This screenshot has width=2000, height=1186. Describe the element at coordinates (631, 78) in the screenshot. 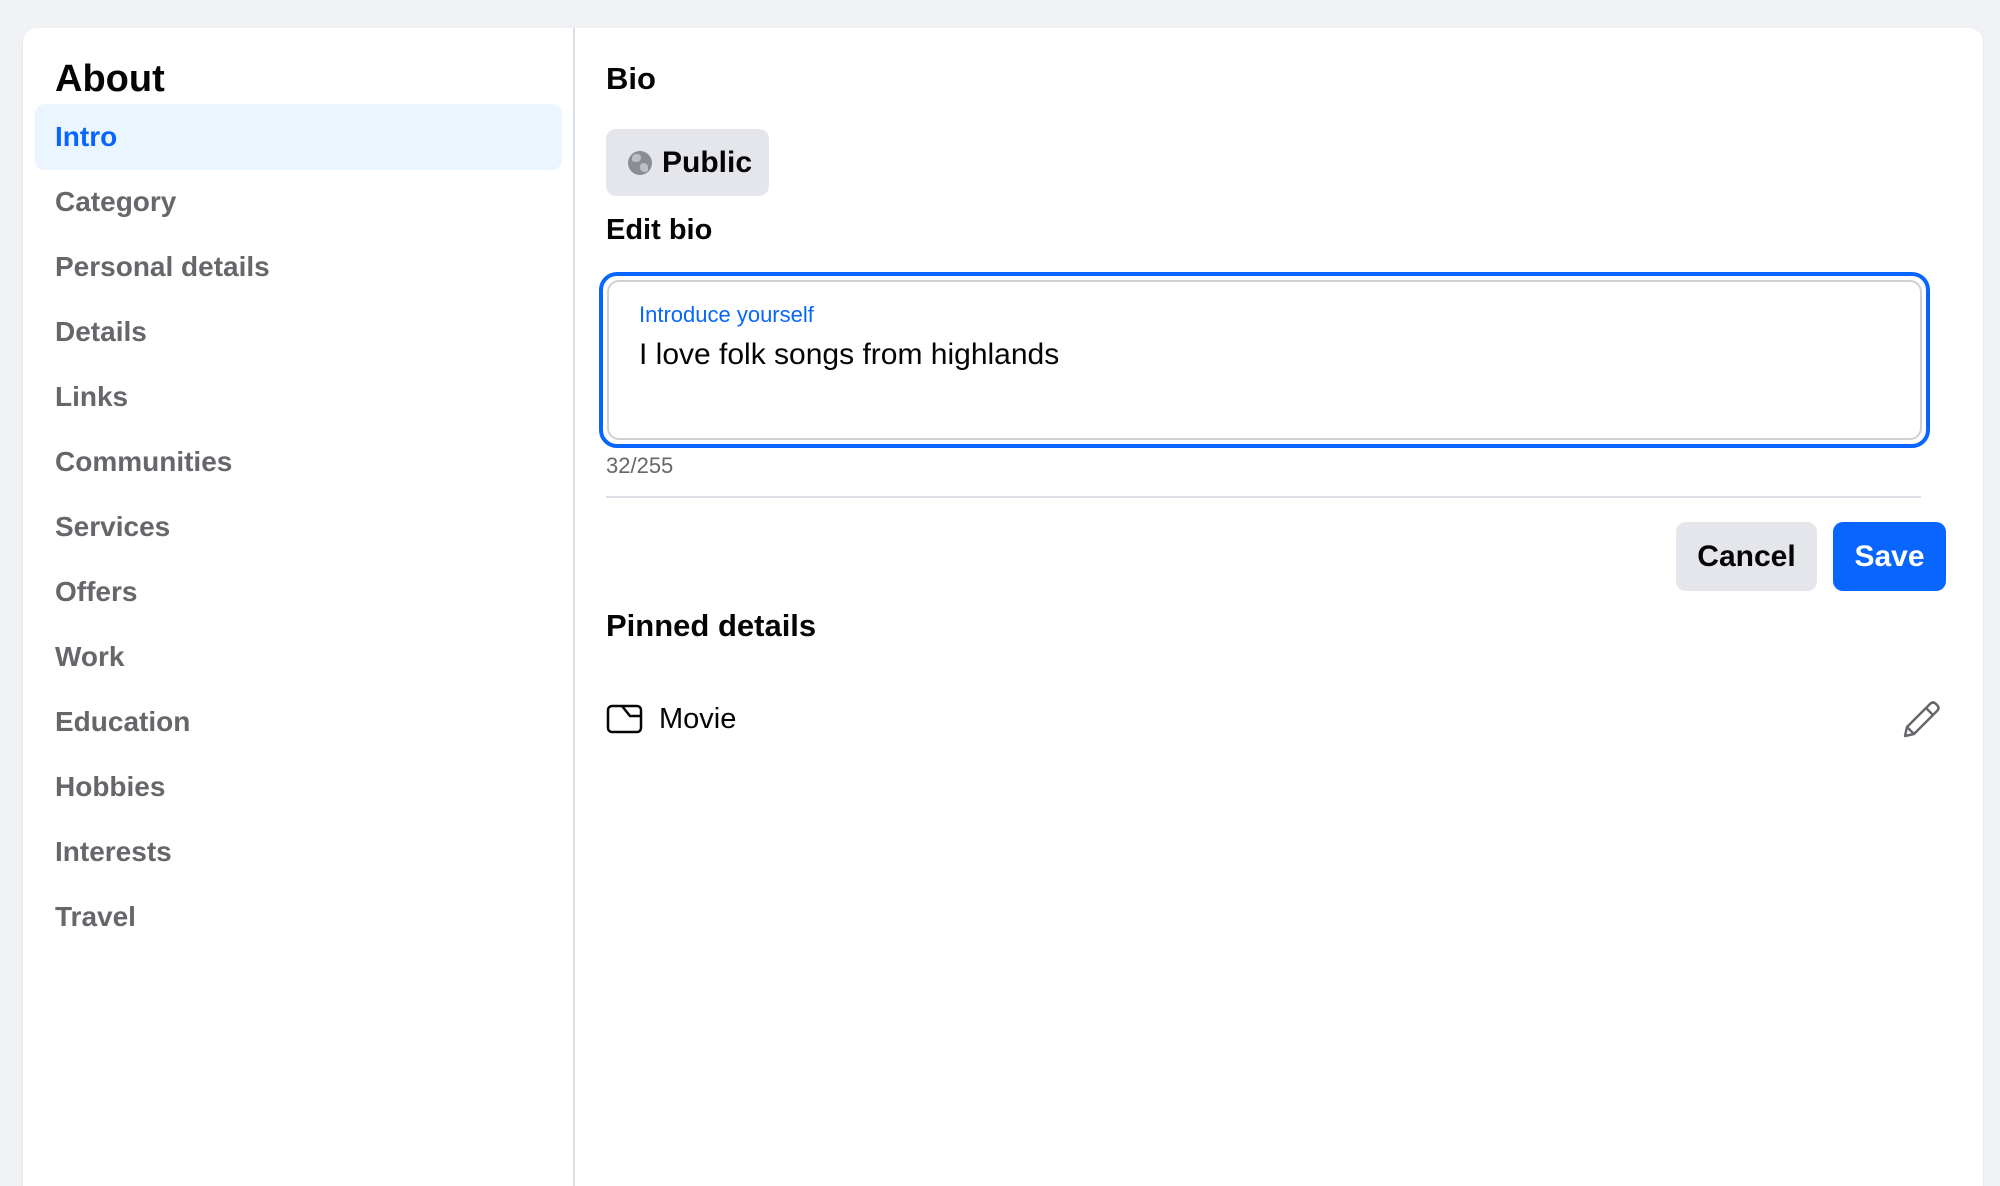

I see `bio-title: Bio` at that location.